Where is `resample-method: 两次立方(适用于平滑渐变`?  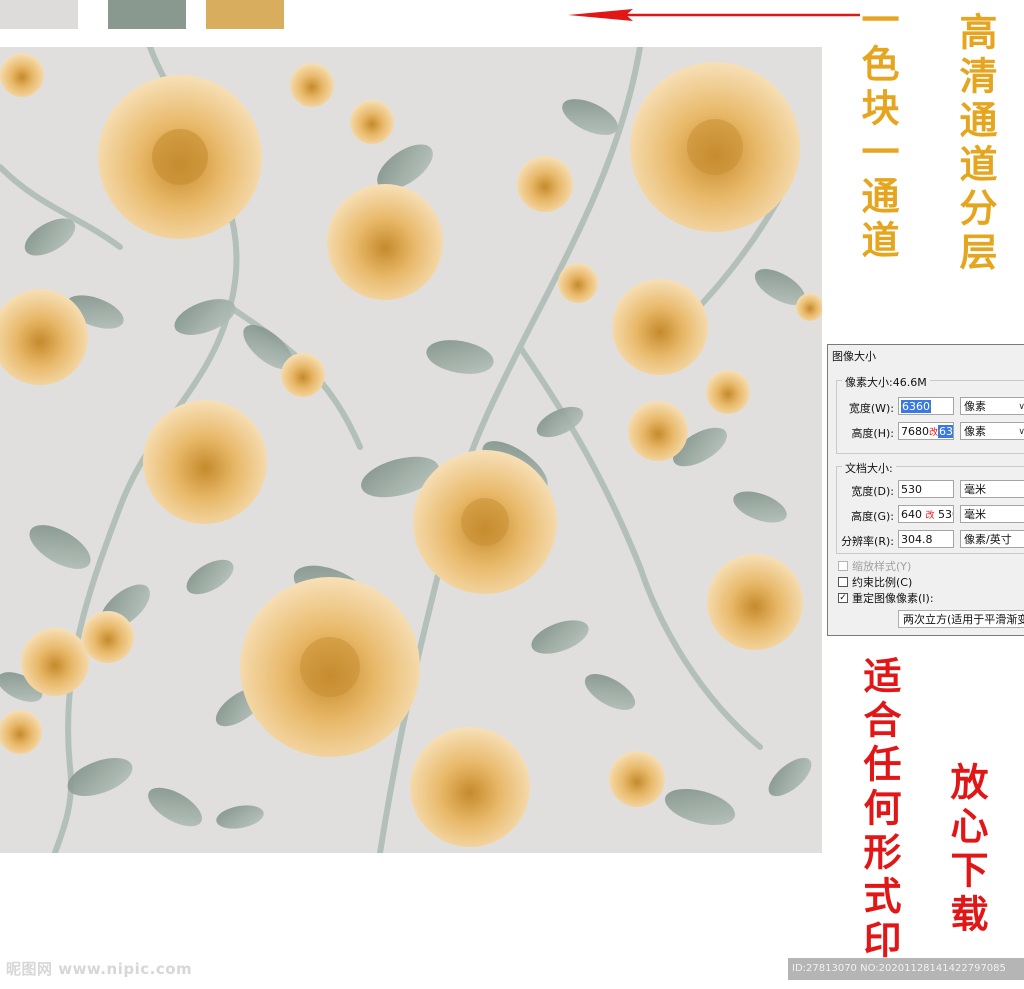
resample-method: 两次立方(适用于平滑渐变 is located at coordinates (963, 619).